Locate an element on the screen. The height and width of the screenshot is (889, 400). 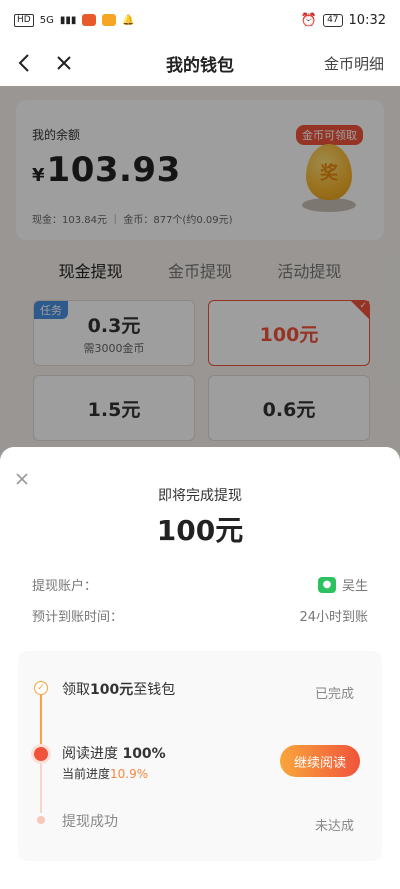
coin-detail-link: 金币明细 is located at coordinates (354, 63).